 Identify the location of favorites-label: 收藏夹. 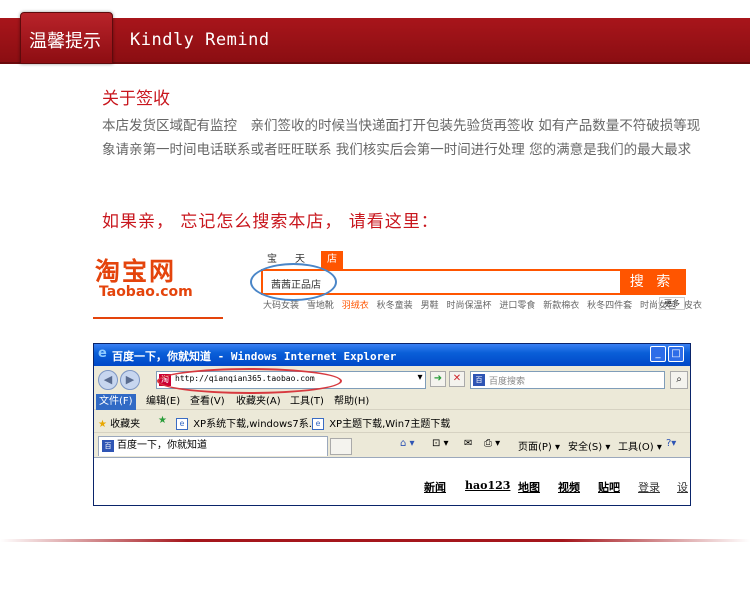
(125, 424).